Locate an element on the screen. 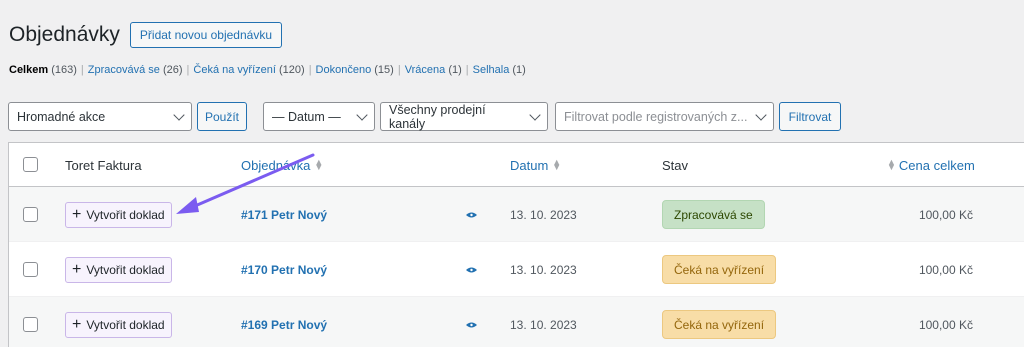 This screenshot has height=347, width=1024. date-filter-select: — Datum — is located at coordinates (319, 116).